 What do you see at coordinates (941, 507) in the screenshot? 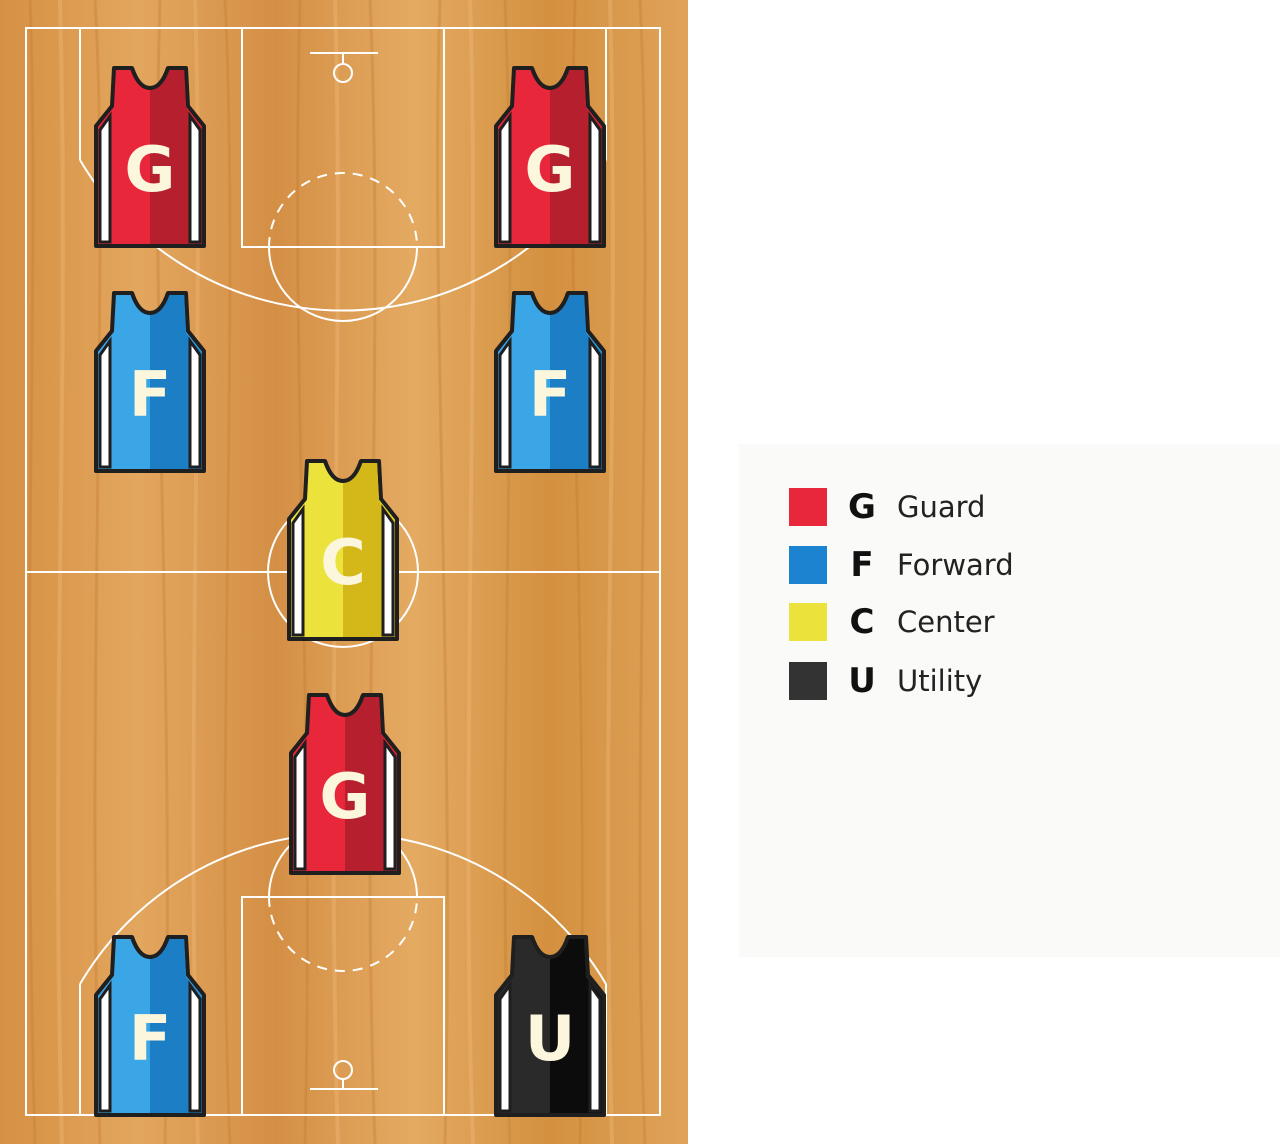
I see `legend-label: Guard` at bounding box center [941, 507].